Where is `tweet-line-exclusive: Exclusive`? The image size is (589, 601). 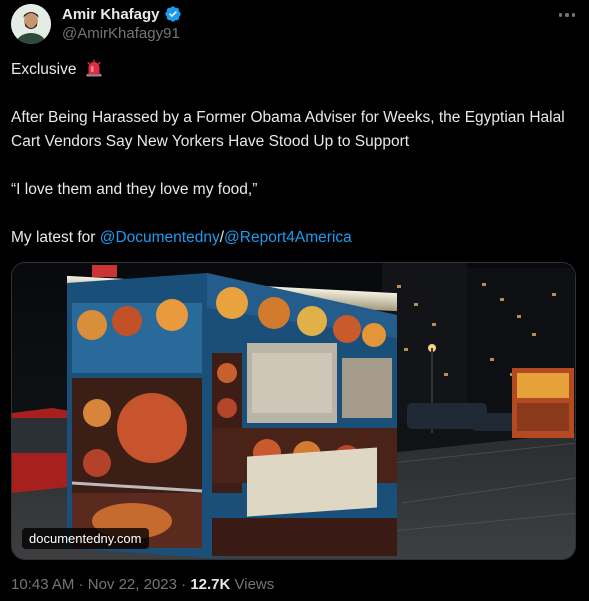 tweet-line-exclusive: Exclusive is located at coordinates (57, 70).